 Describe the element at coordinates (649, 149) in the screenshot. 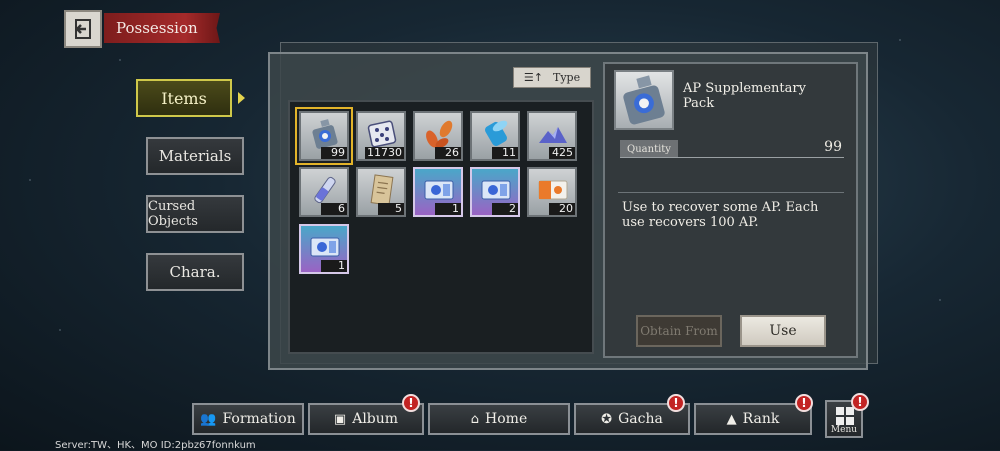

I see `quantity-label: Quantity` at that location.